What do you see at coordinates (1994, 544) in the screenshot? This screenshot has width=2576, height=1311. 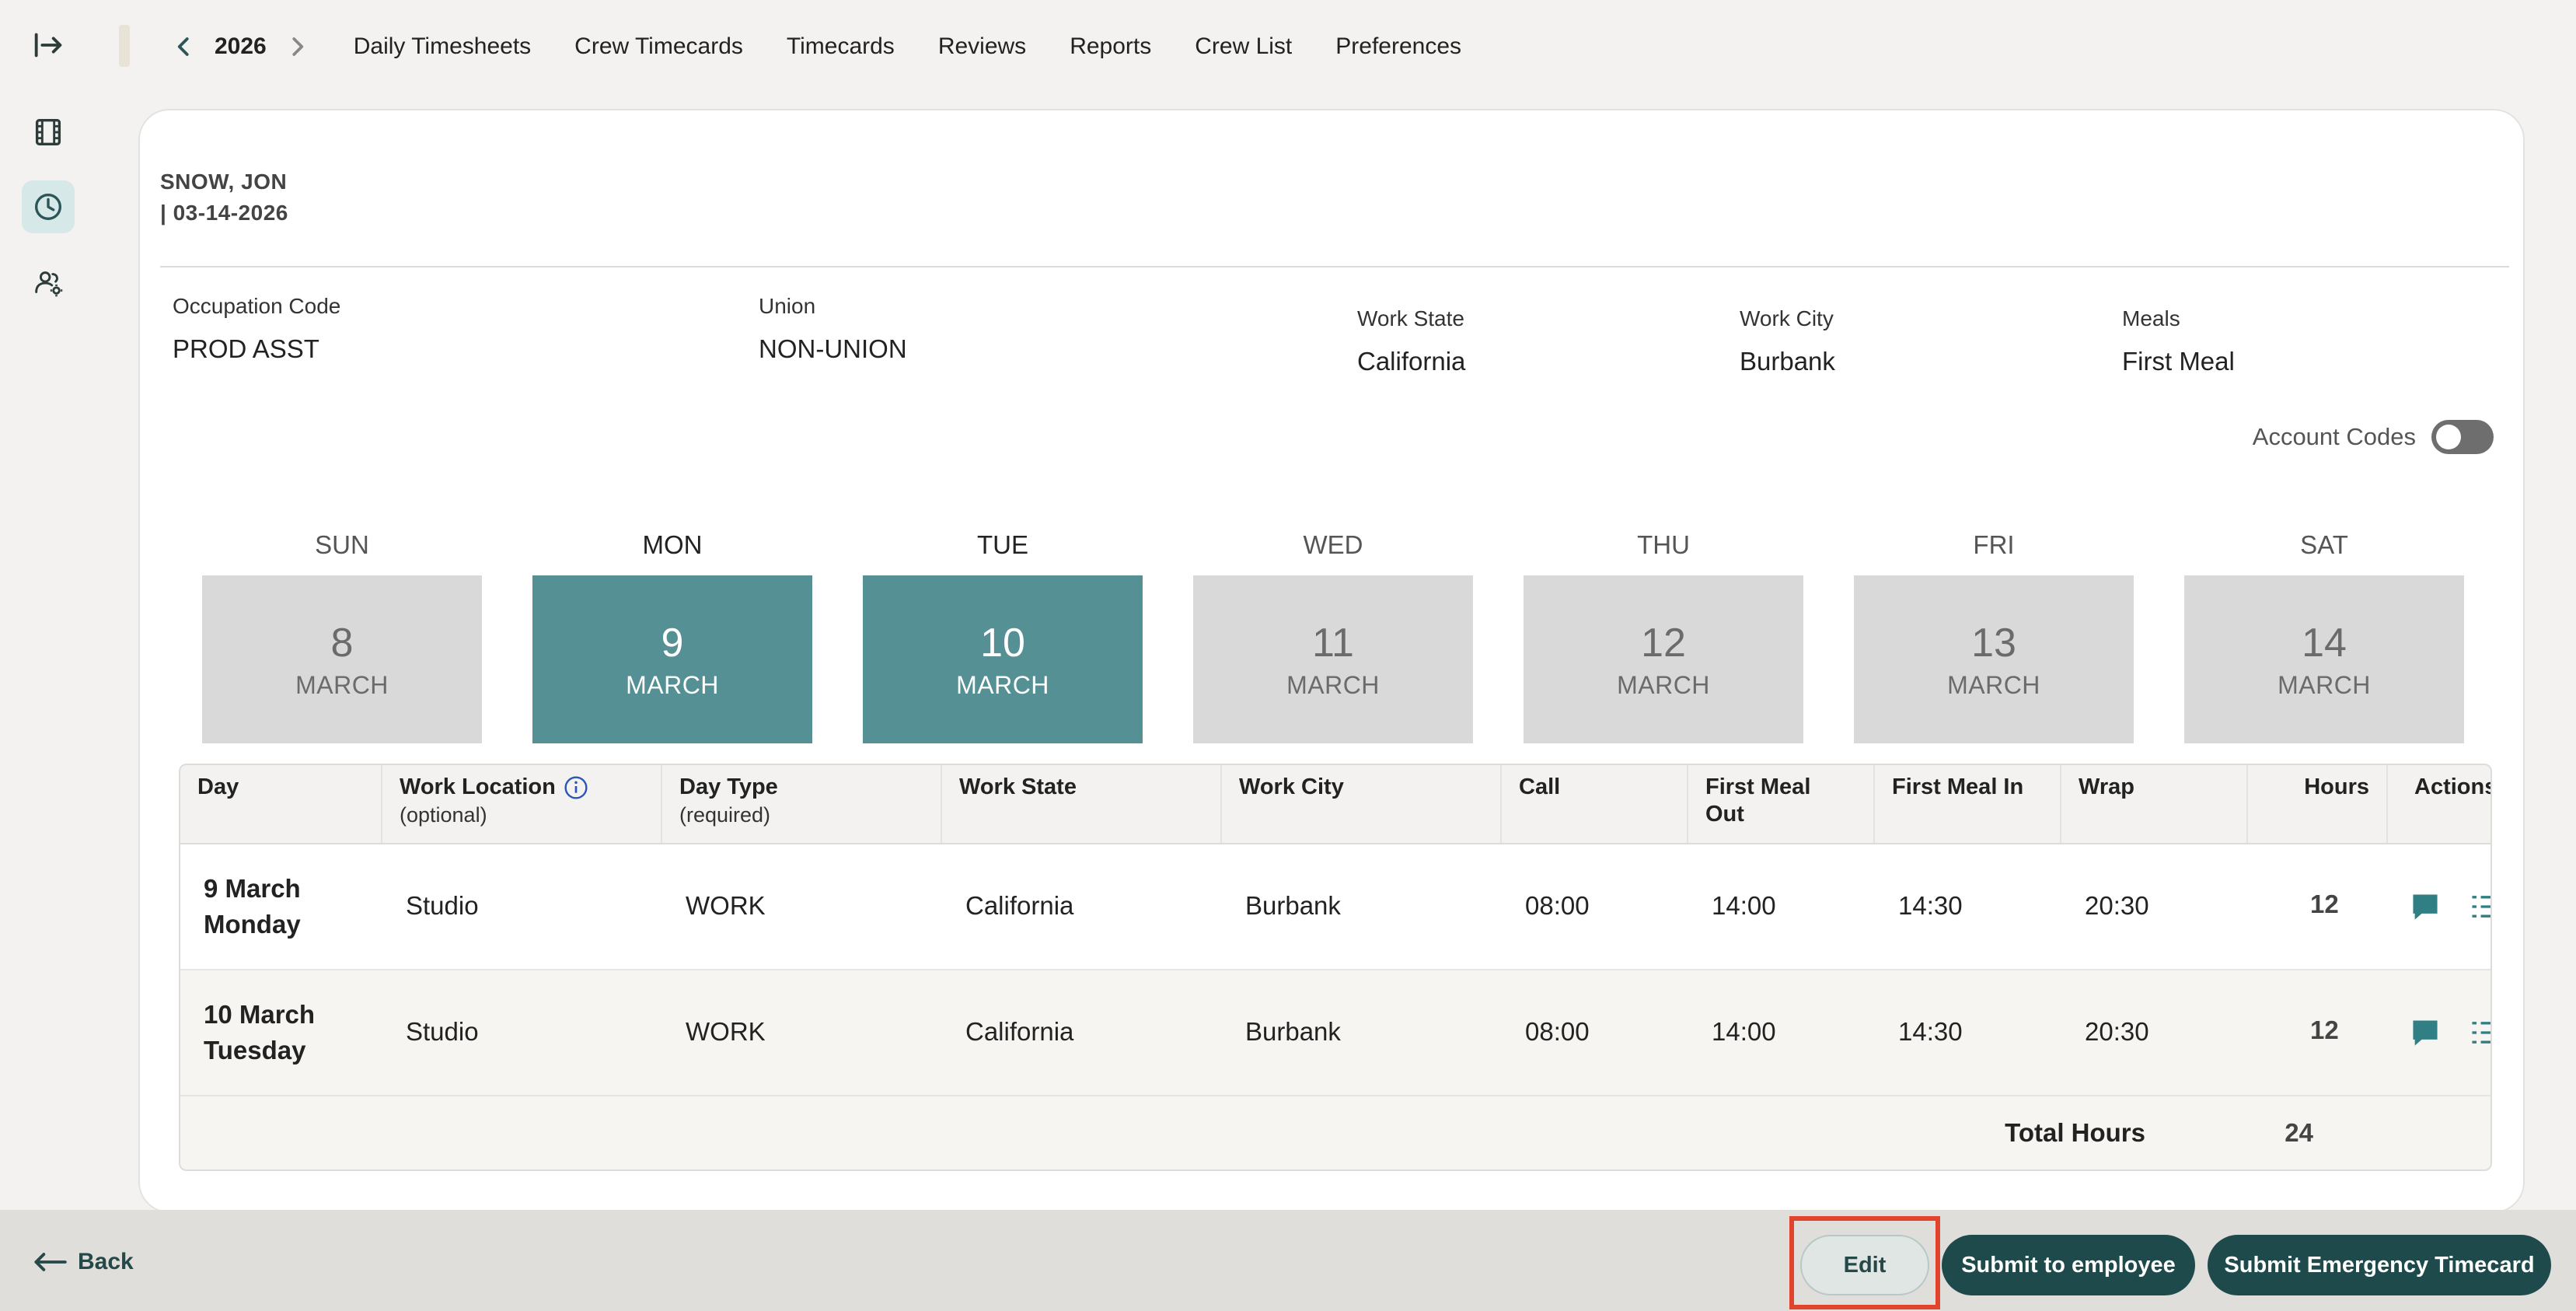 I see `day-of-week: FRI` at bounding box center [1994, 544].